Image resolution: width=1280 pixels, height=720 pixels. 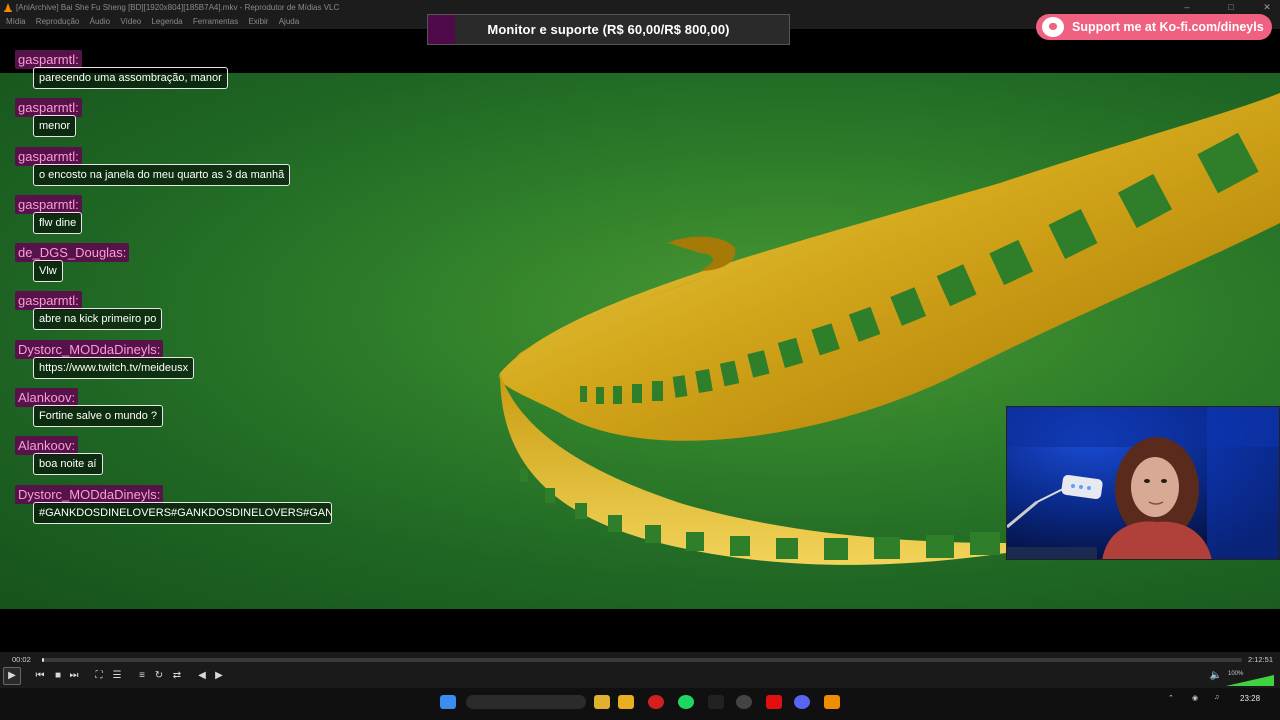 I want to click on total-time: 2:12:51, so click(x=1261, y=659).